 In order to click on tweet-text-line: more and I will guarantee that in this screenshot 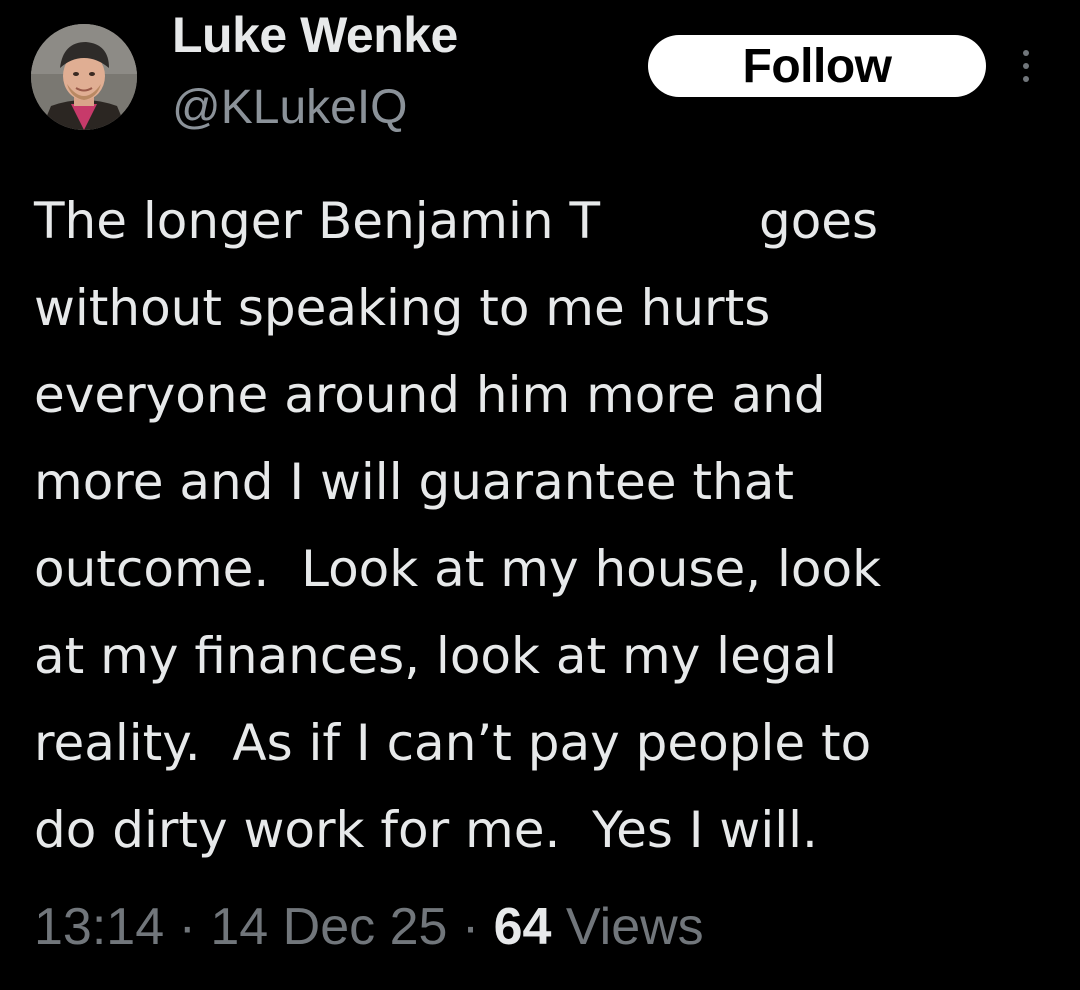, I will do `click(414, 482)`.